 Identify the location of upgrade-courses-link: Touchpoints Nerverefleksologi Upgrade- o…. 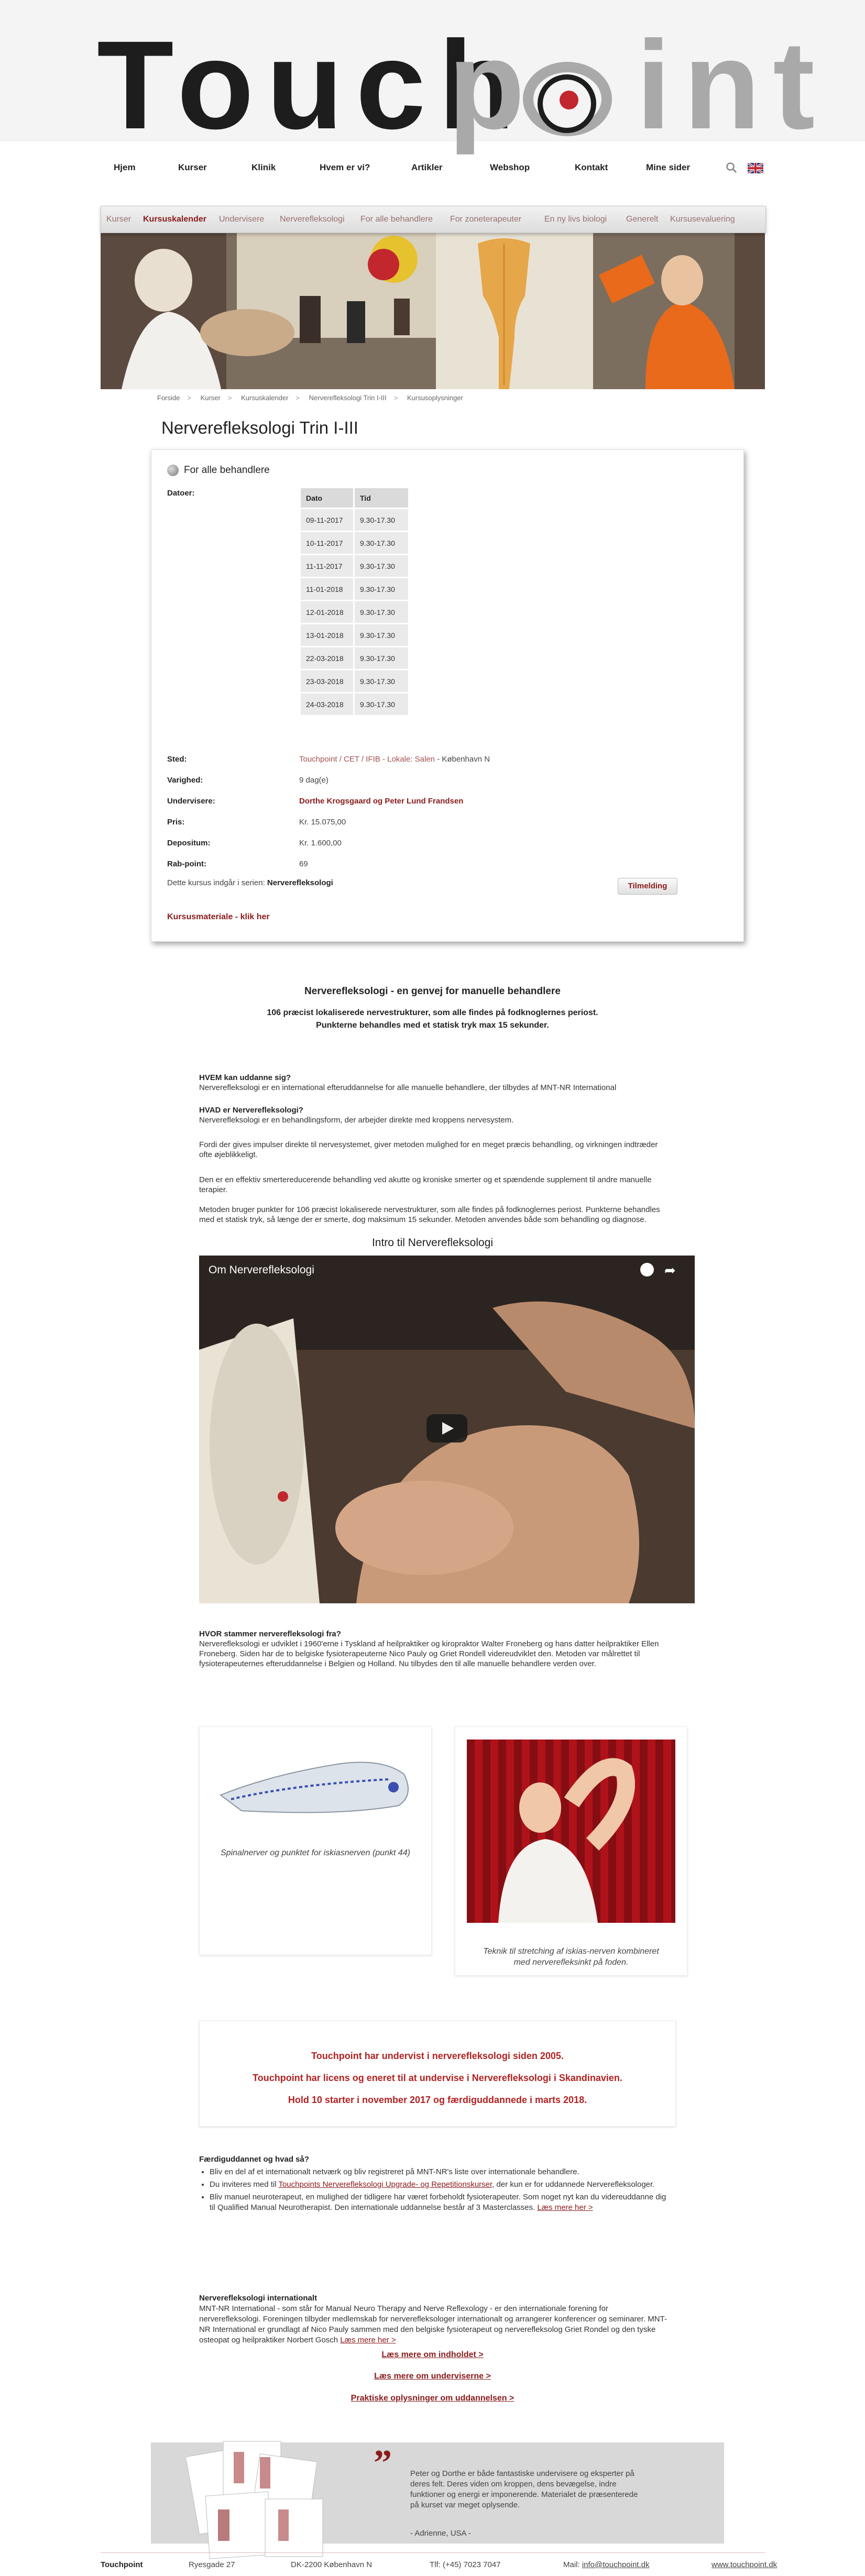
(385, 2184).